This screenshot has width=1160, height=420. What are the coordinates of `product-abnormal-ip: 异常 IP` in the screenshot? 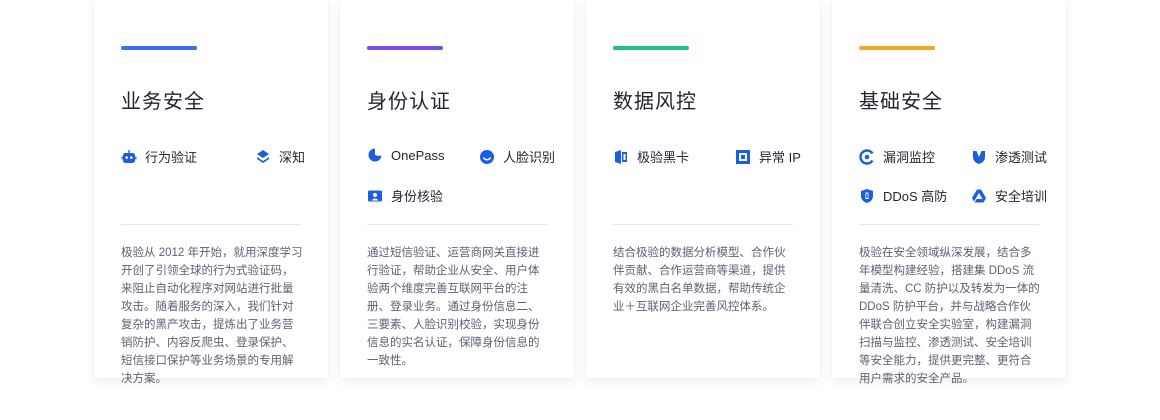 It's located at (768, 156).